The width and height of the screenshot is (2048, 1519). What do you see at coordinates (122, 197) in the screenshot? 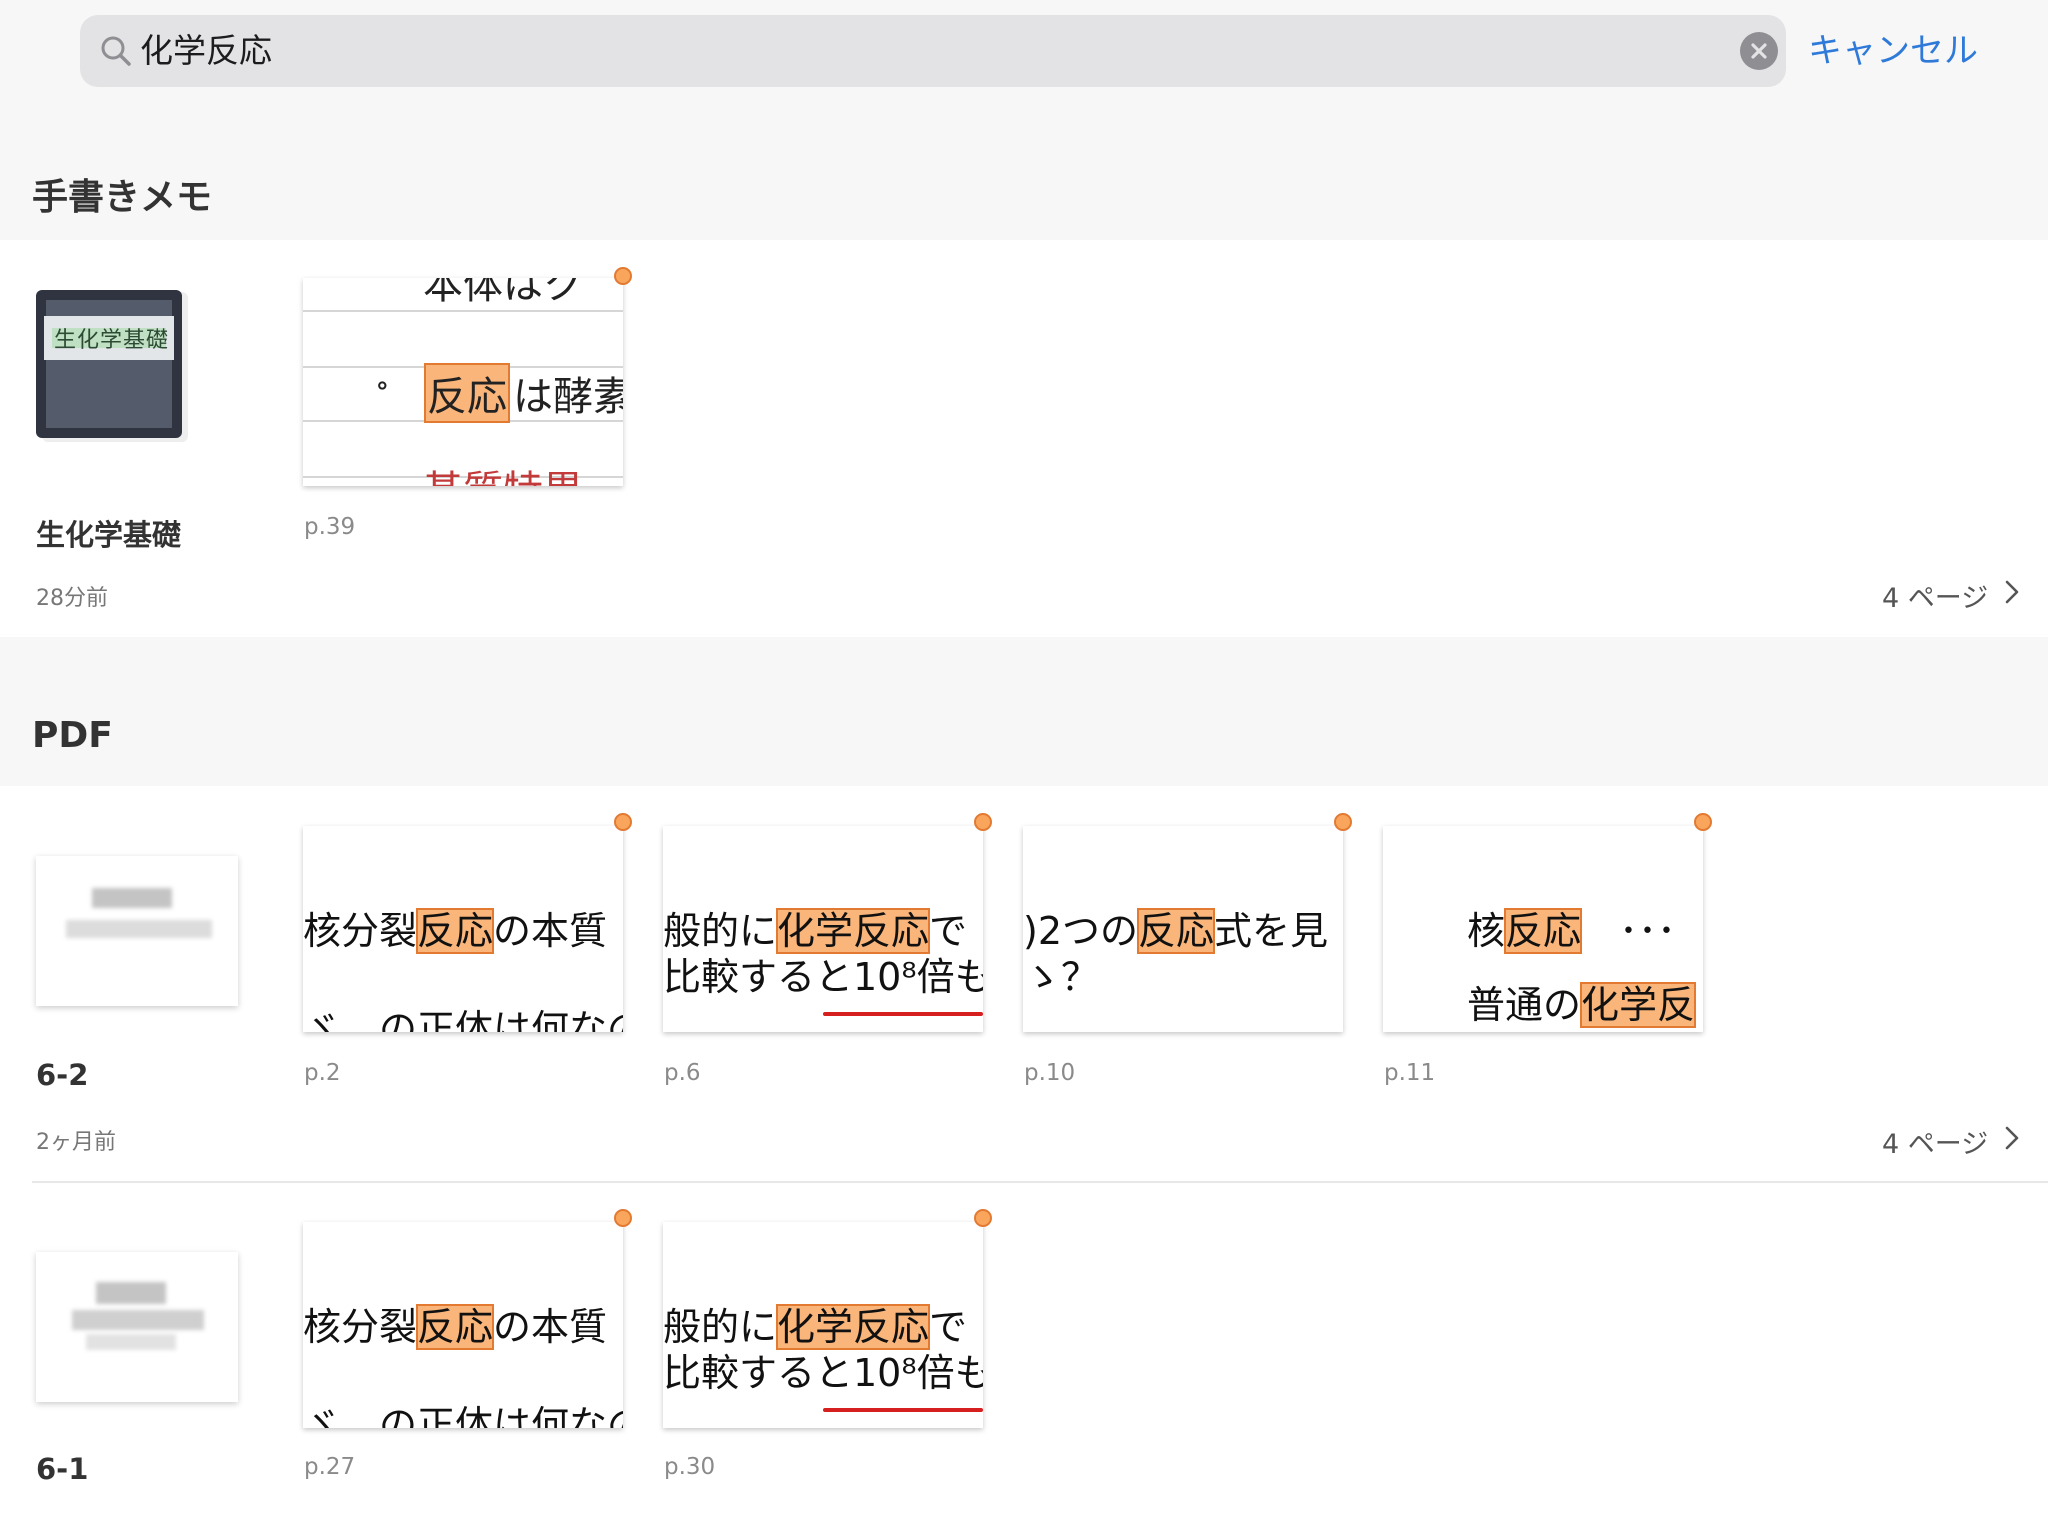
I see `section-title-handwritten: 手書きメモ` at bounding box center [122, 197].